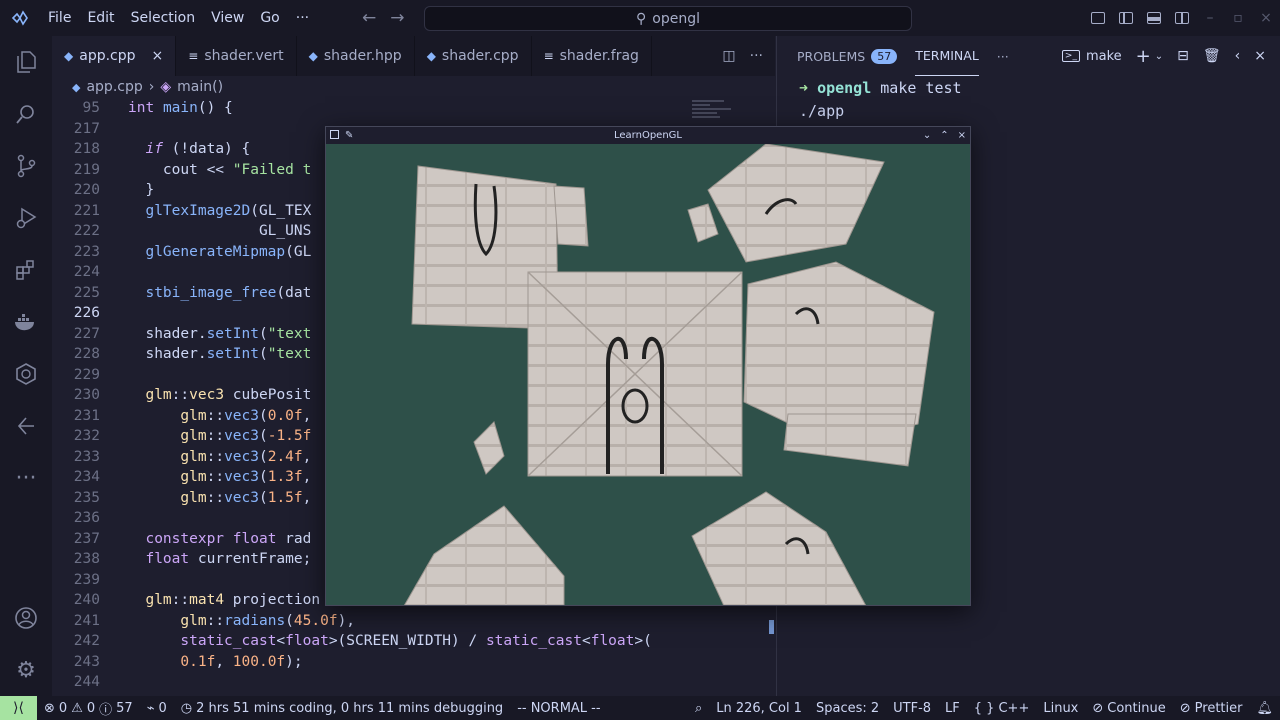  I want to click on toggle-secondary-sidebar-icon, so click(1182, 18).